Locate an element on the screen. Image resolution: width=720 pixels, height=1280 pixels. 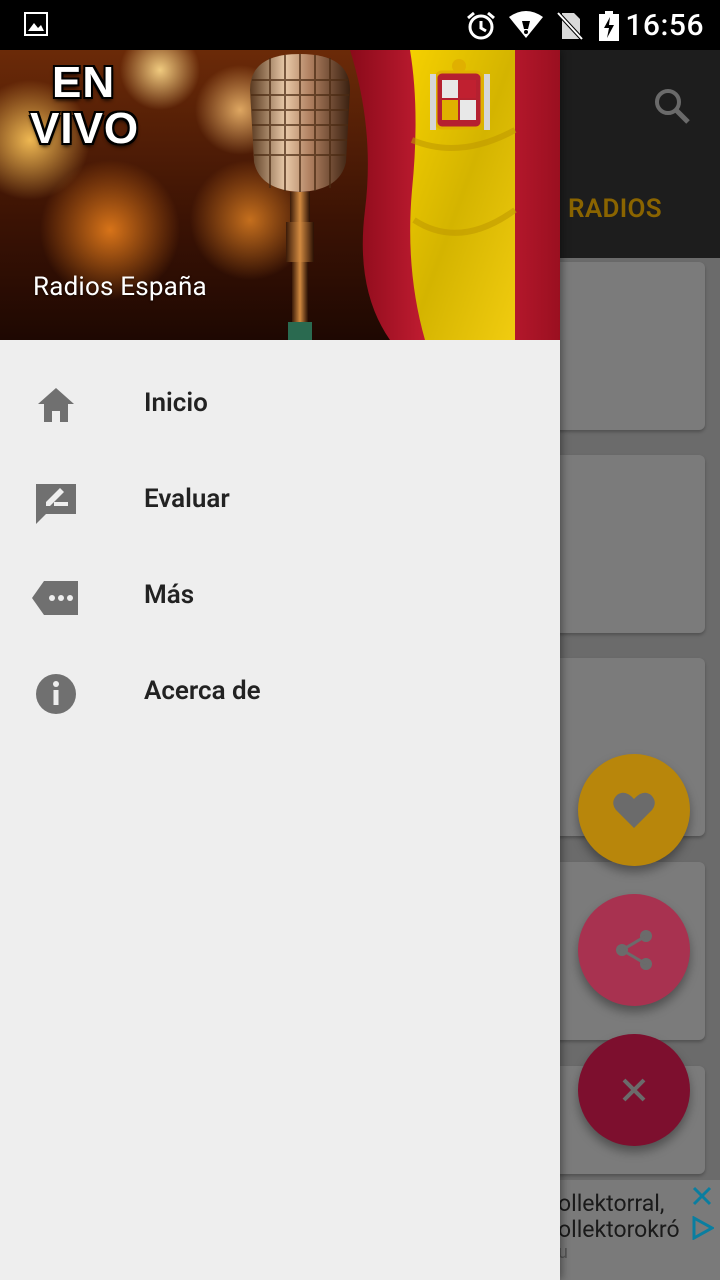
share-icon is located at coordinates (634, 950).